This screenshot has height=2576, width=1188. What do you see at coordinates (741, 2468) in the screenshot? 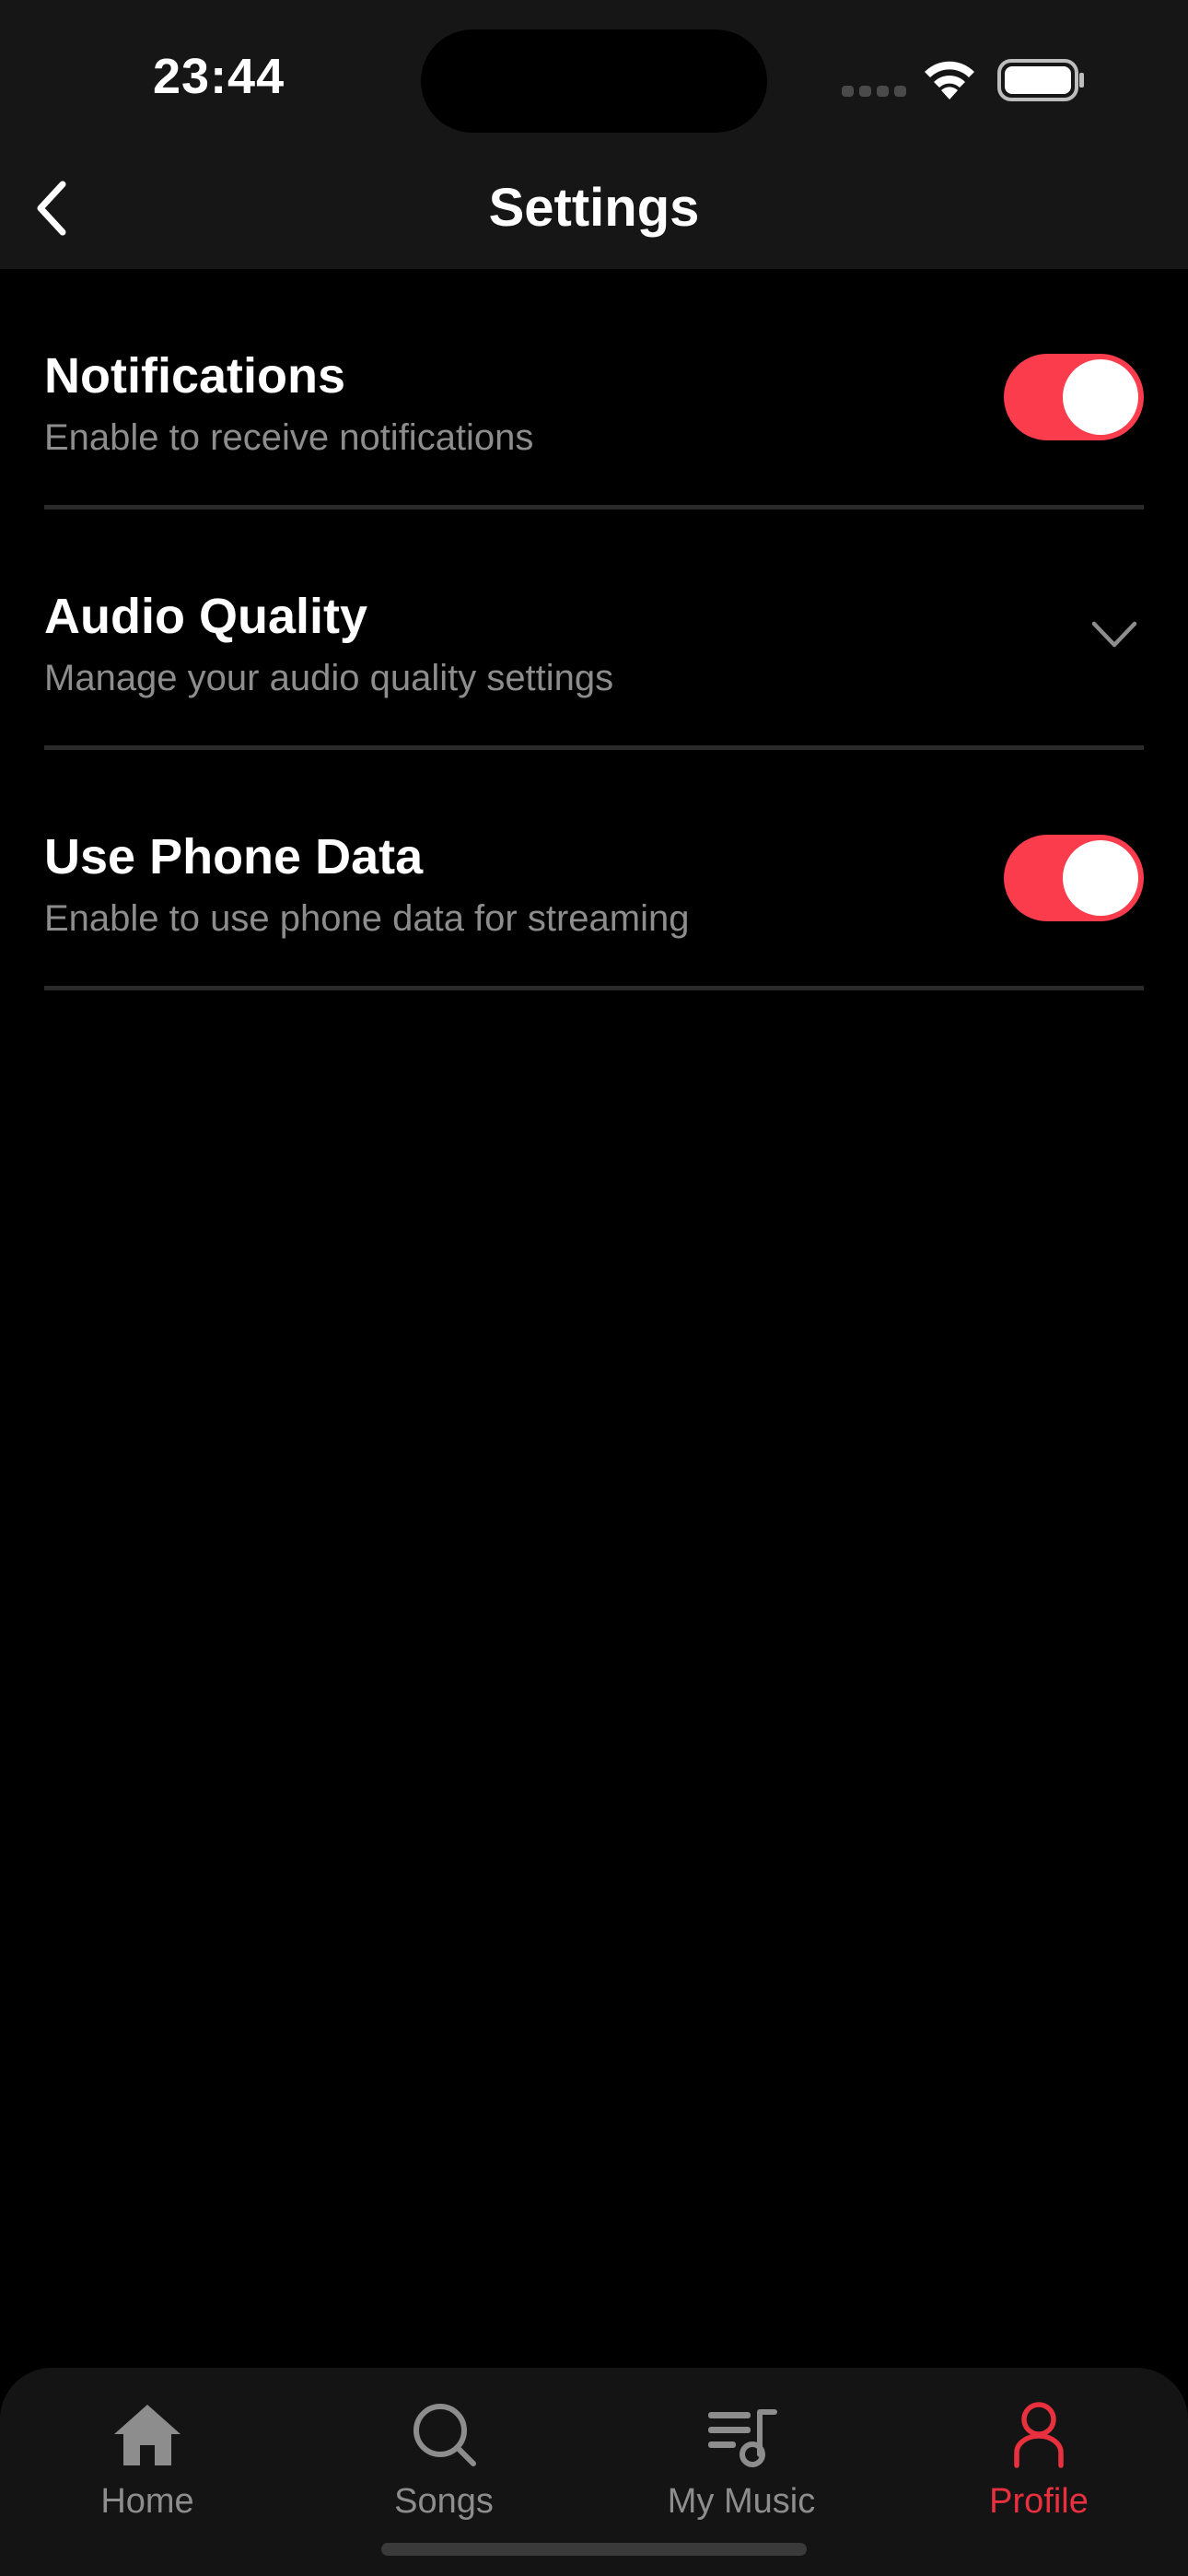
I see `tab-my-music: My Music` at bounding box center [741, 2468].